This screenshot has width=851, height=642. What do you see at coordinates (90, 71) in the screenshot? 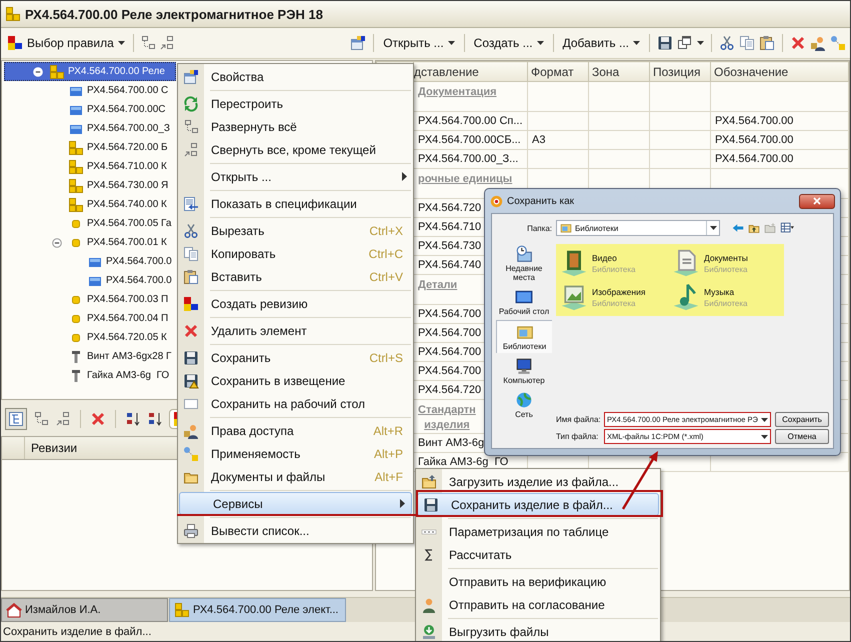
I see `tree-item: РХ4.564.700.00 Реле` at bounding box center [90, 71].